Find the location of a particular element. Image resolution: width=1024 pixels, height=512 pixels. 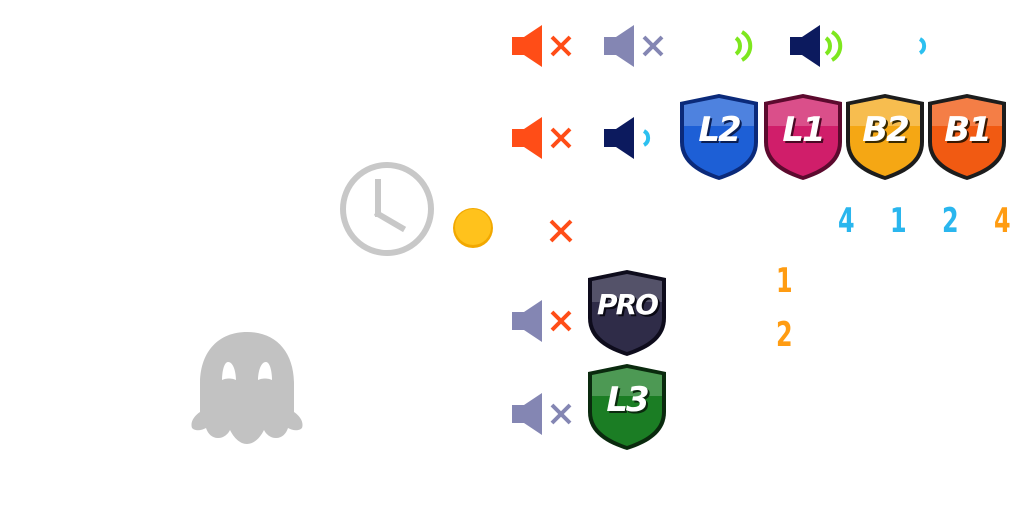

mute-x-icon-orange is located at coordinates (561, 231).